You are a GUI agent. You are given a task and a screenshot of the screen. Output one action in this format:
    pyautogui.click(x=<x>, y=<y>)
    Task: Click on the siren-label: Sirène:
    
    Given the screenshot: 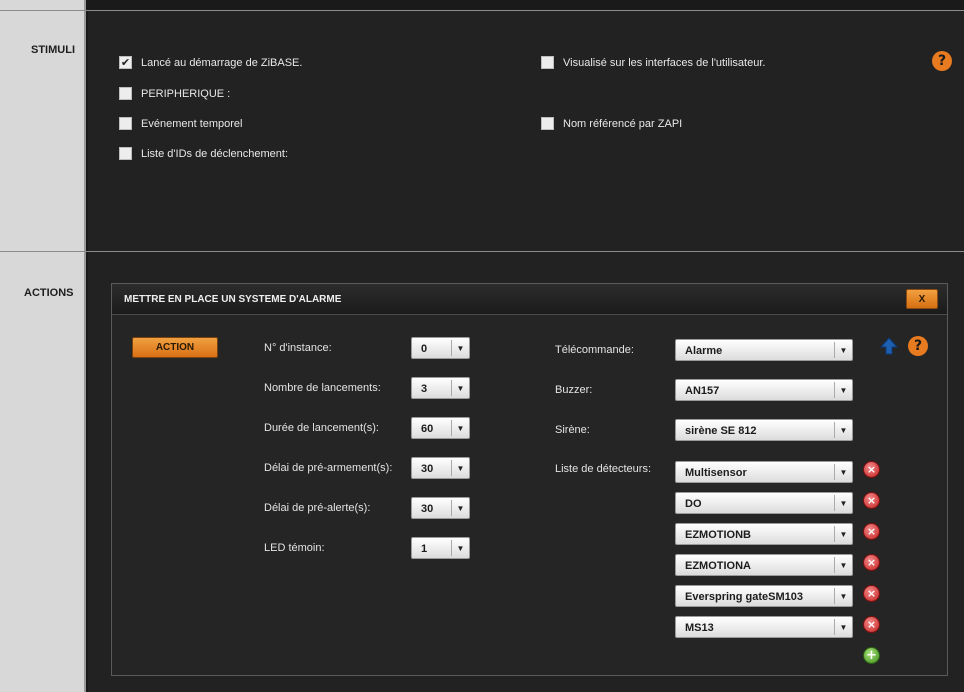 What is the action you would take?
    pyautogui.click(x=572, y=430)
    